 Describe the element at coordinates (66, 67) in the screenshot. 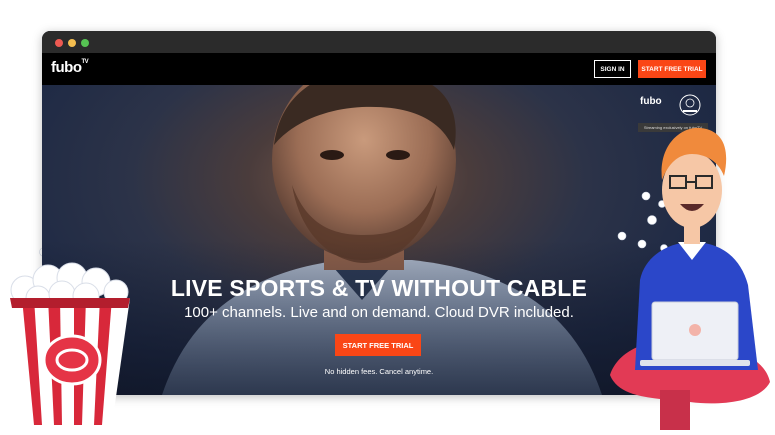

I see `logo-text: fubo` at that location.